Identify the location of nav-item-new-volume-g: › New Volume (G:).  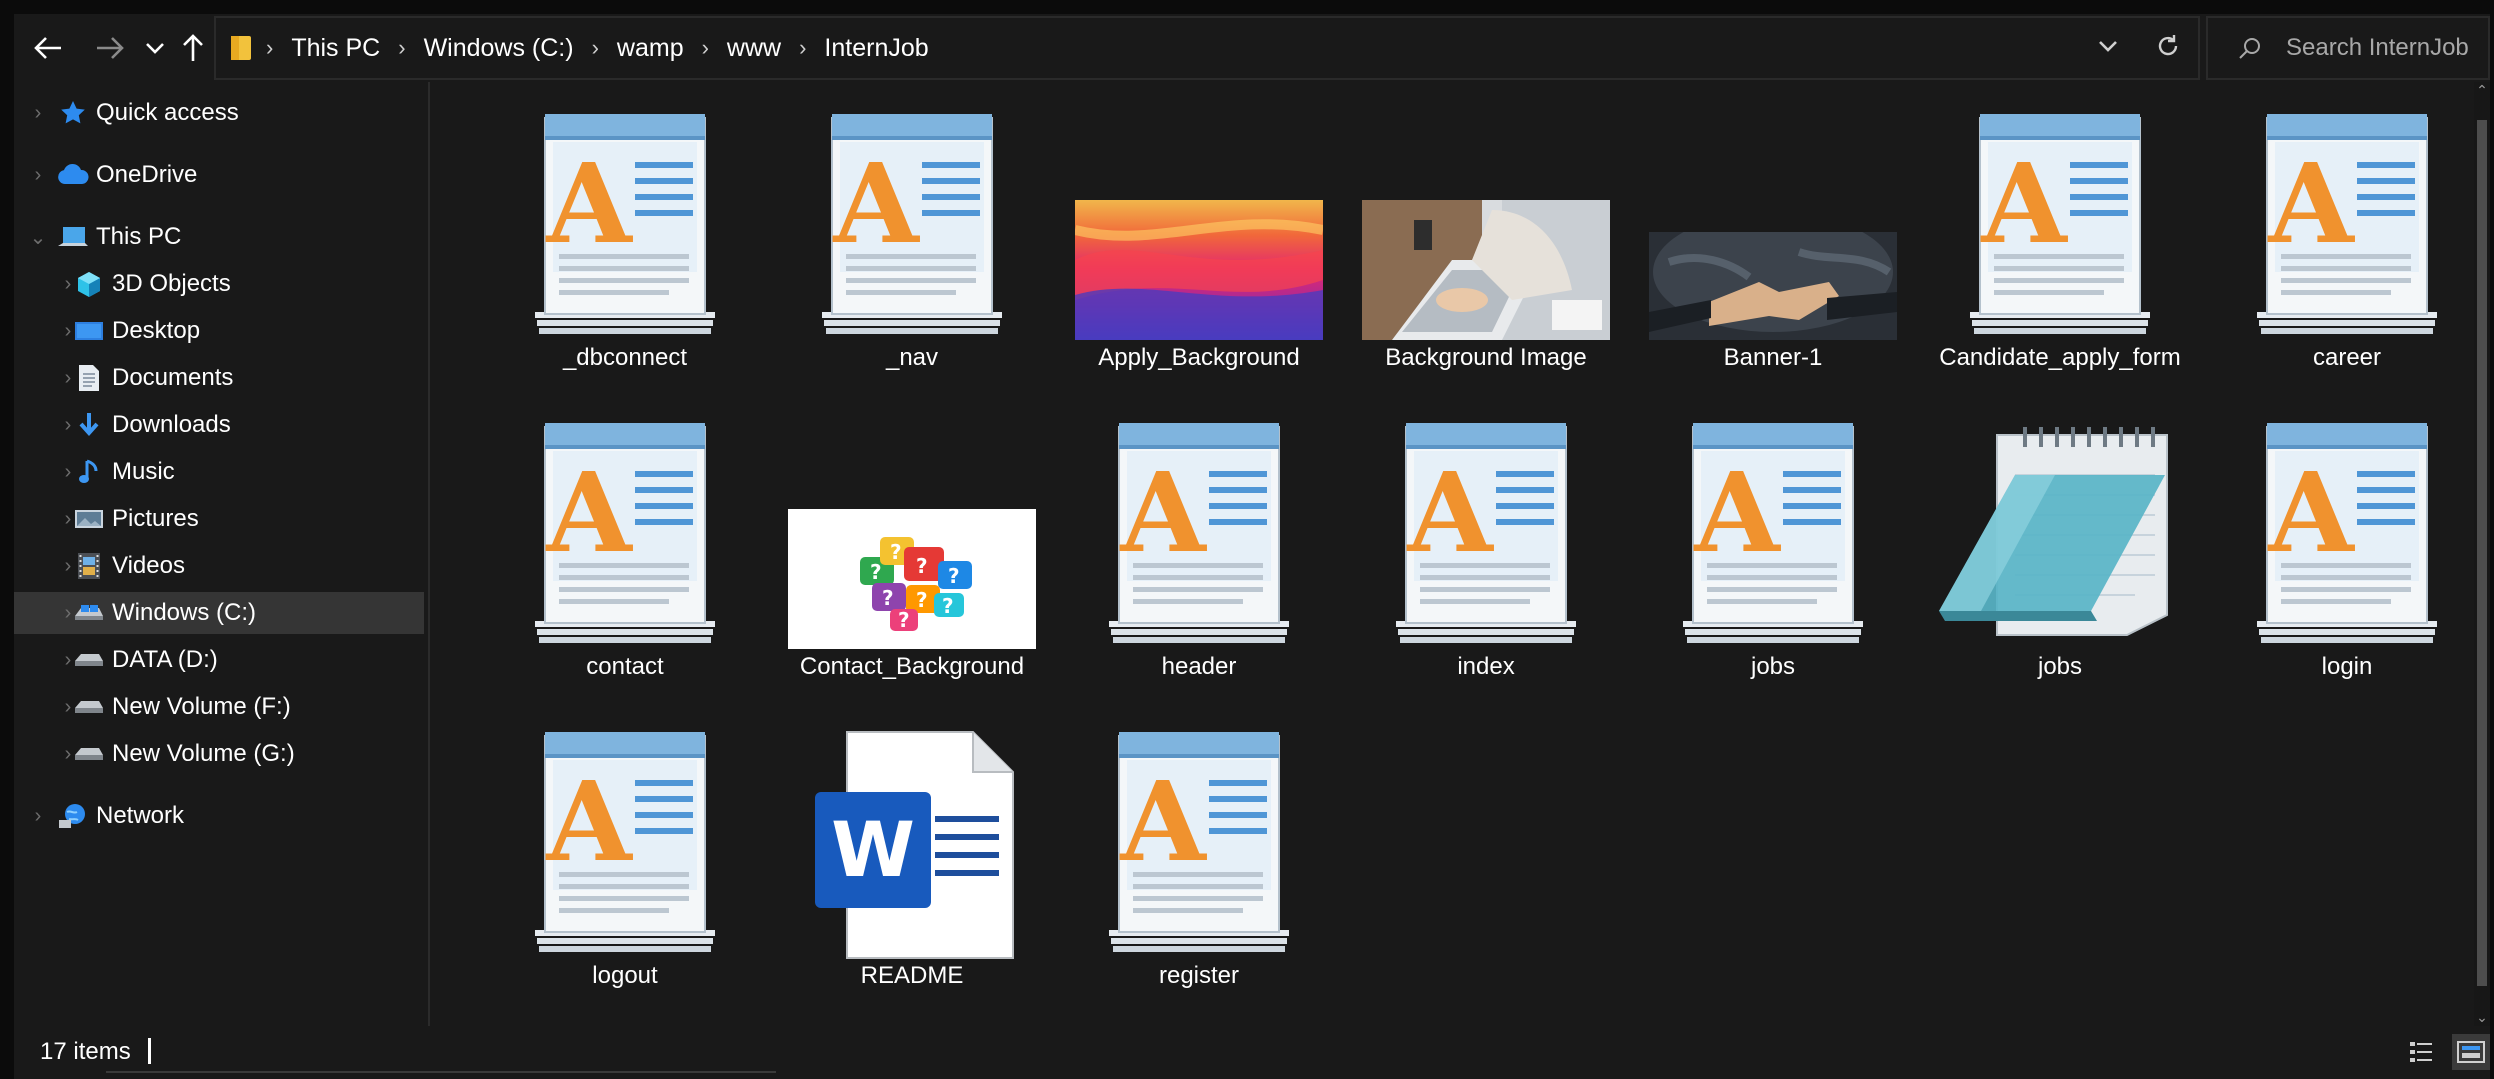
(221, 754).